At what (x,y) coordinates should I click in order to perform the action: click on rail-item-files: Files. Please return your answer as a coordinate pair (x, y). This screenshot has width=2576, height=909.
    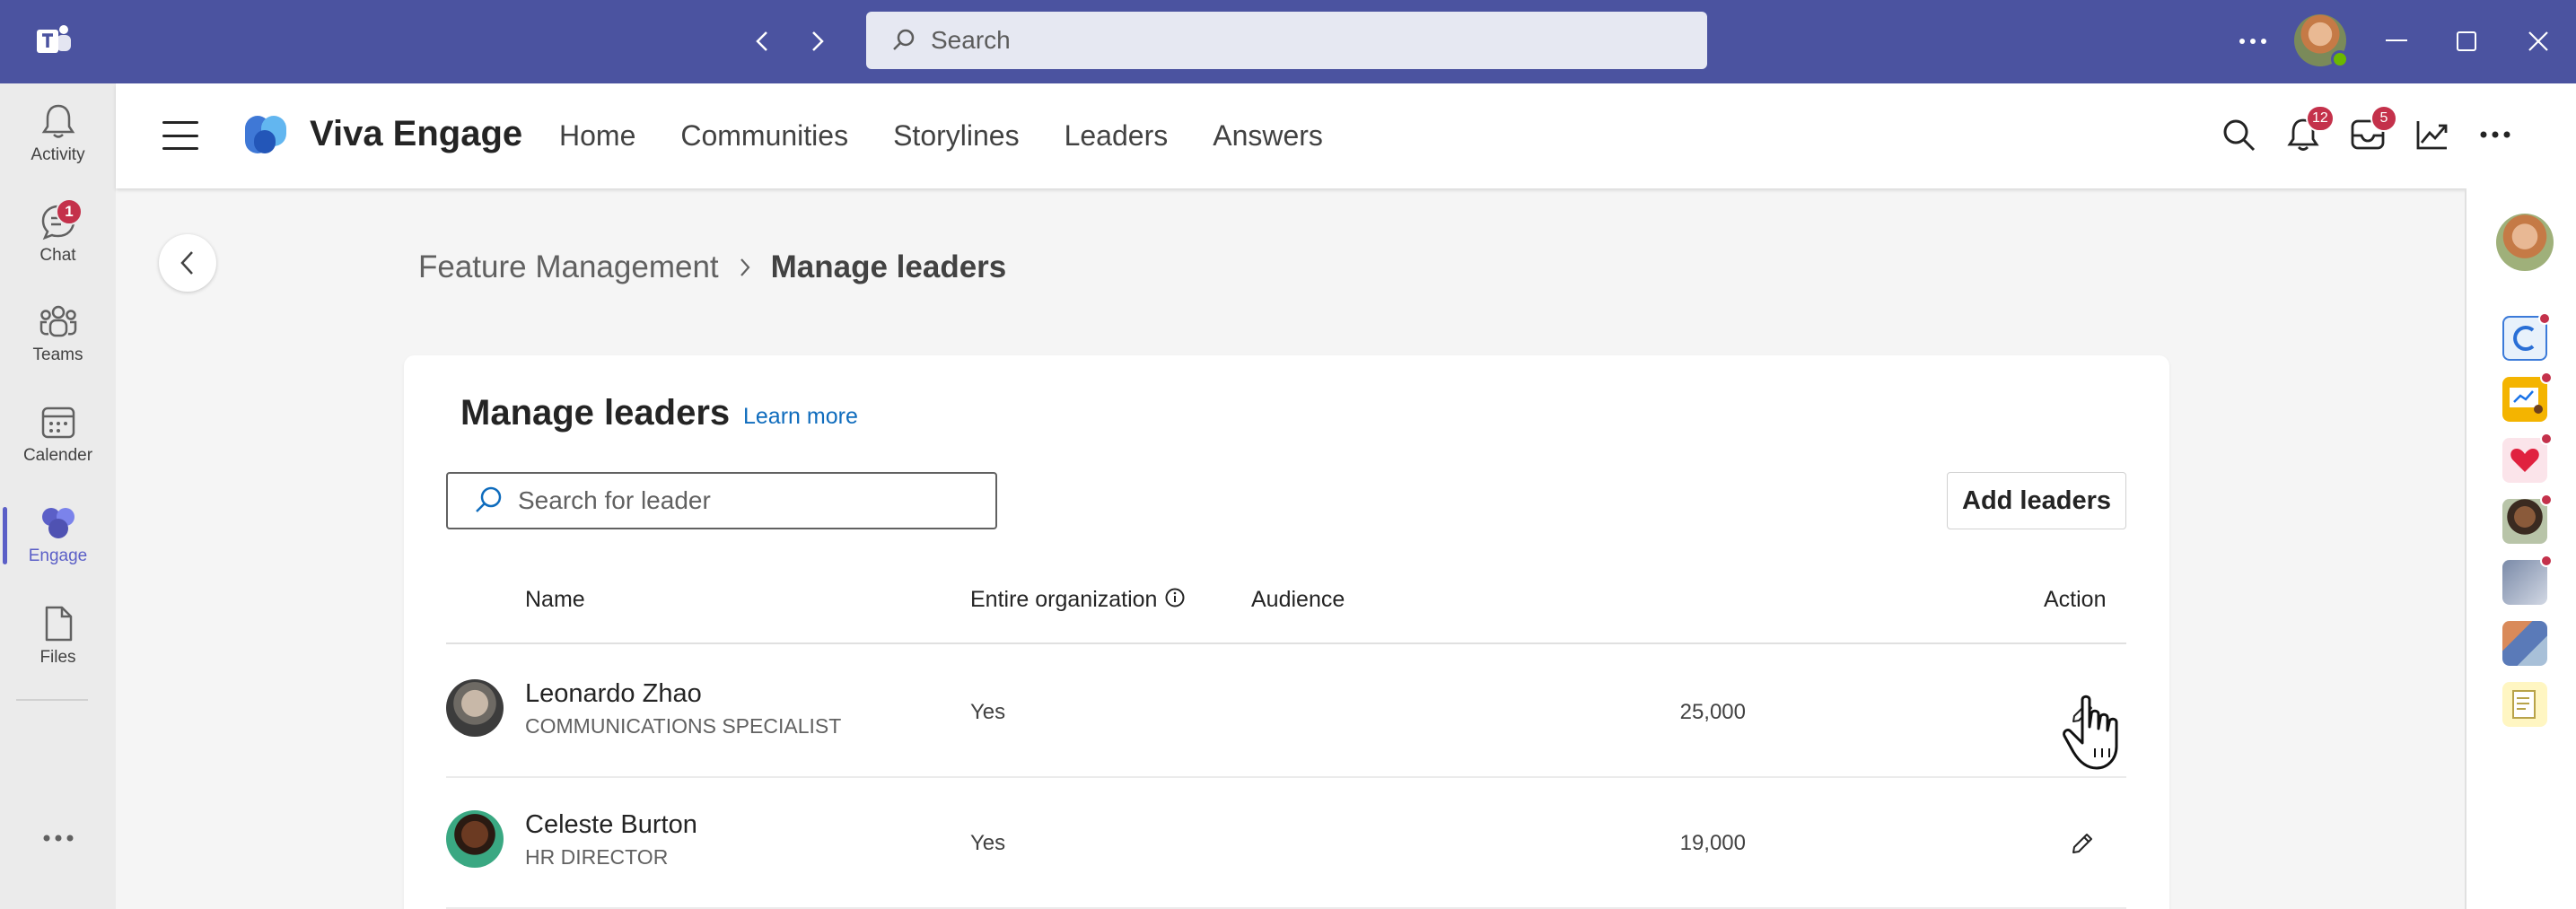
    Looking at the image, I should click on (58, 636).